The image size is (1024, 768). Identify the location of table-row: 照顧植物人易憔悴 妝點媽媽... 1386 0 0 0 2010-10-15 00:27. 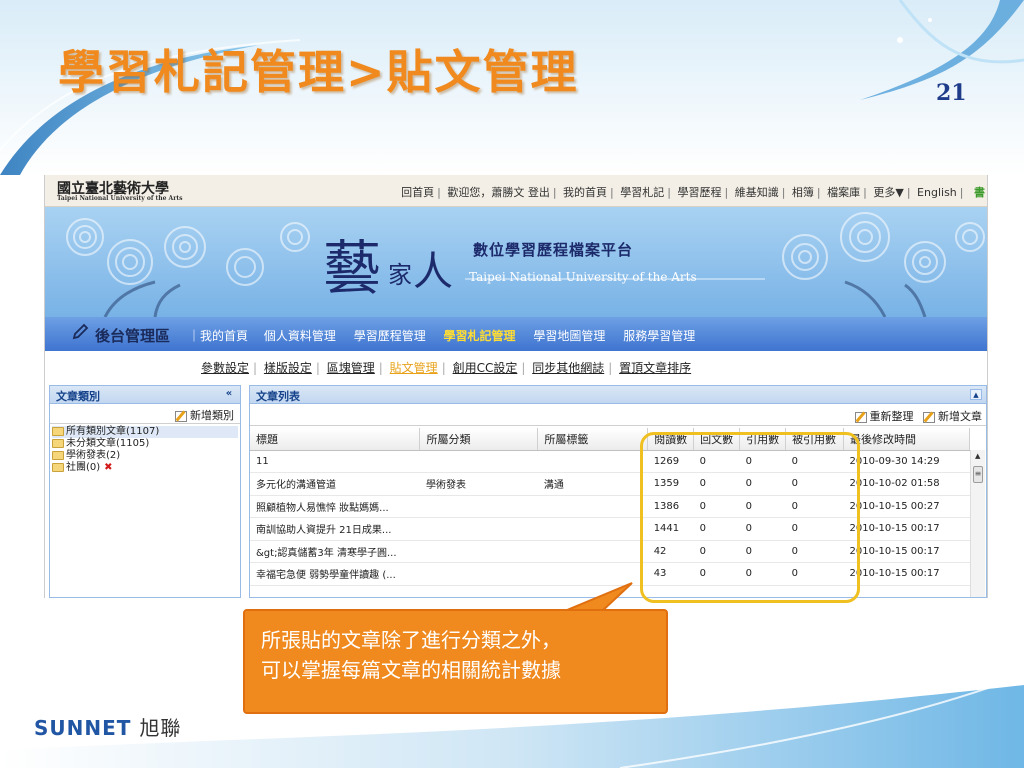
(610, 506).